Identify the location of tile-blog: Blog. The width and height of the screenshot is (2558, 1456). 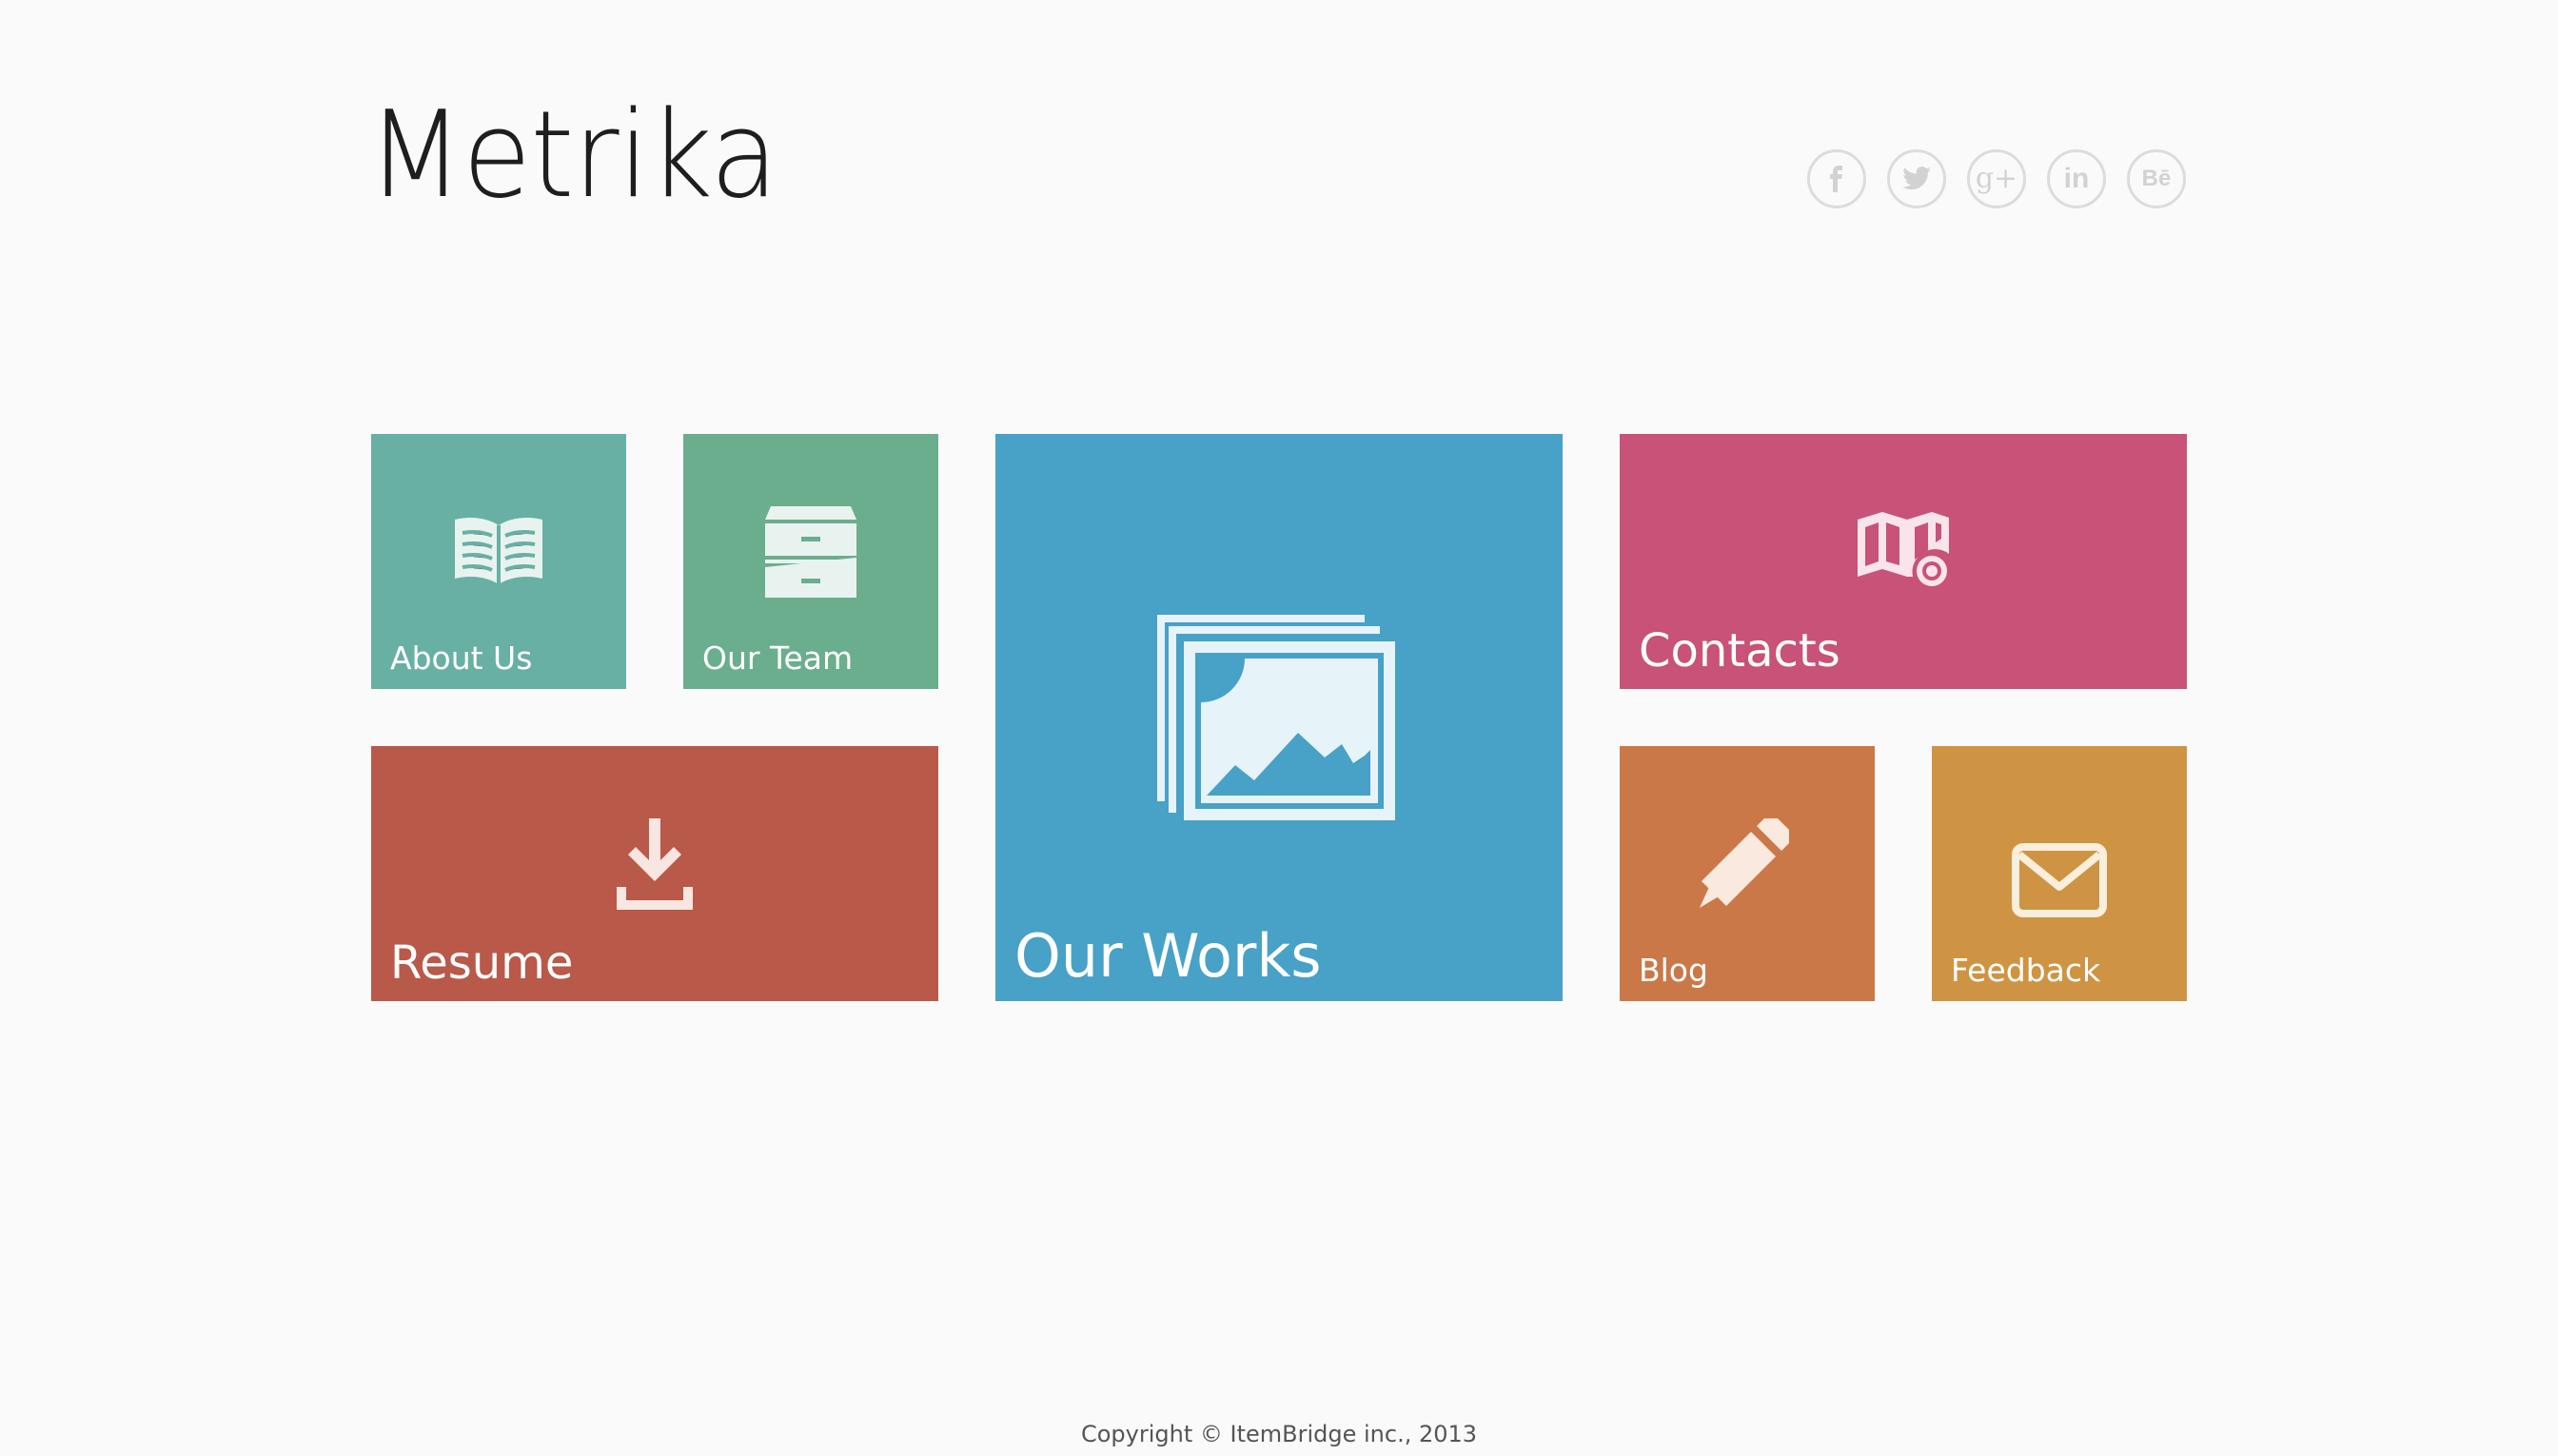
(1747, 873).